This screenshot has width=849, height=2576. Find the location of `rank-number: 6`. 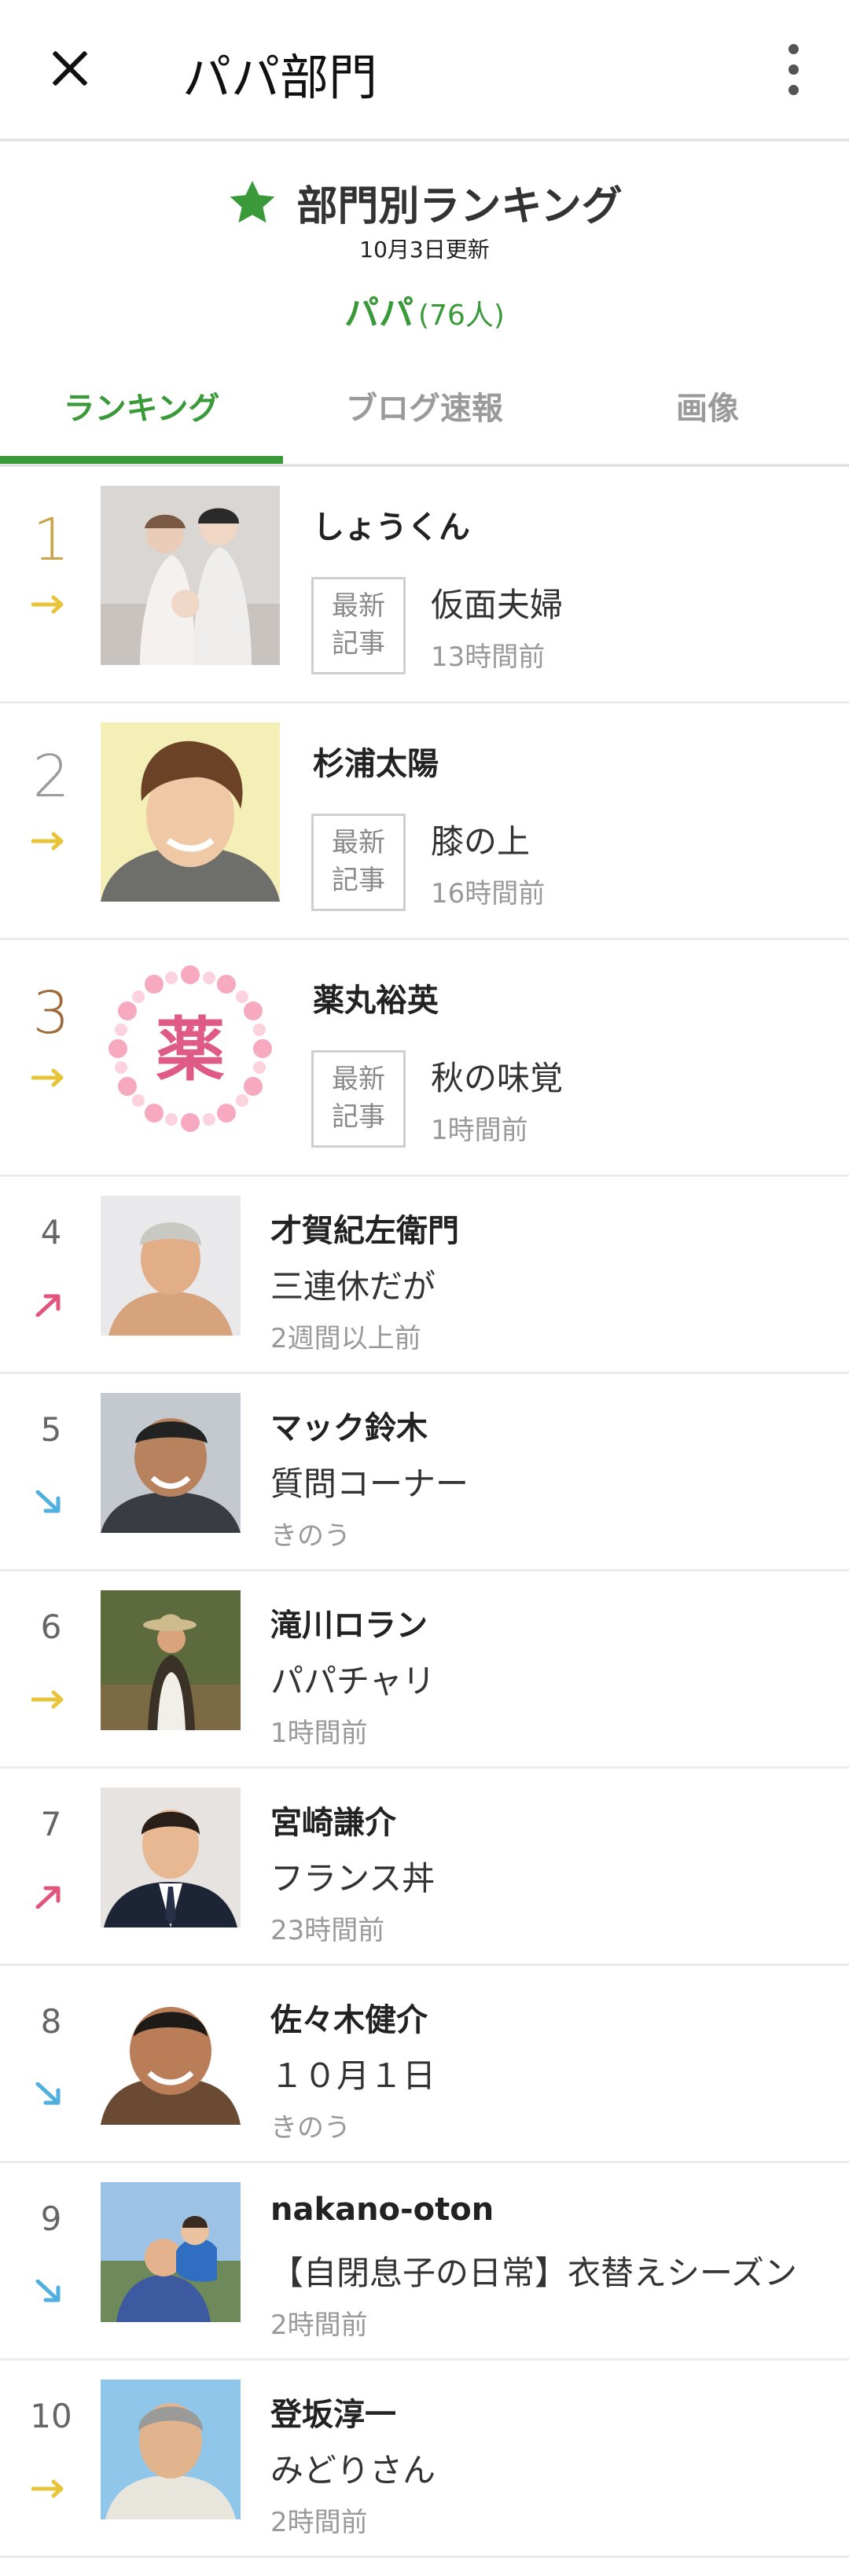

rank-number: 6 is located at coordinates (51, 1627).